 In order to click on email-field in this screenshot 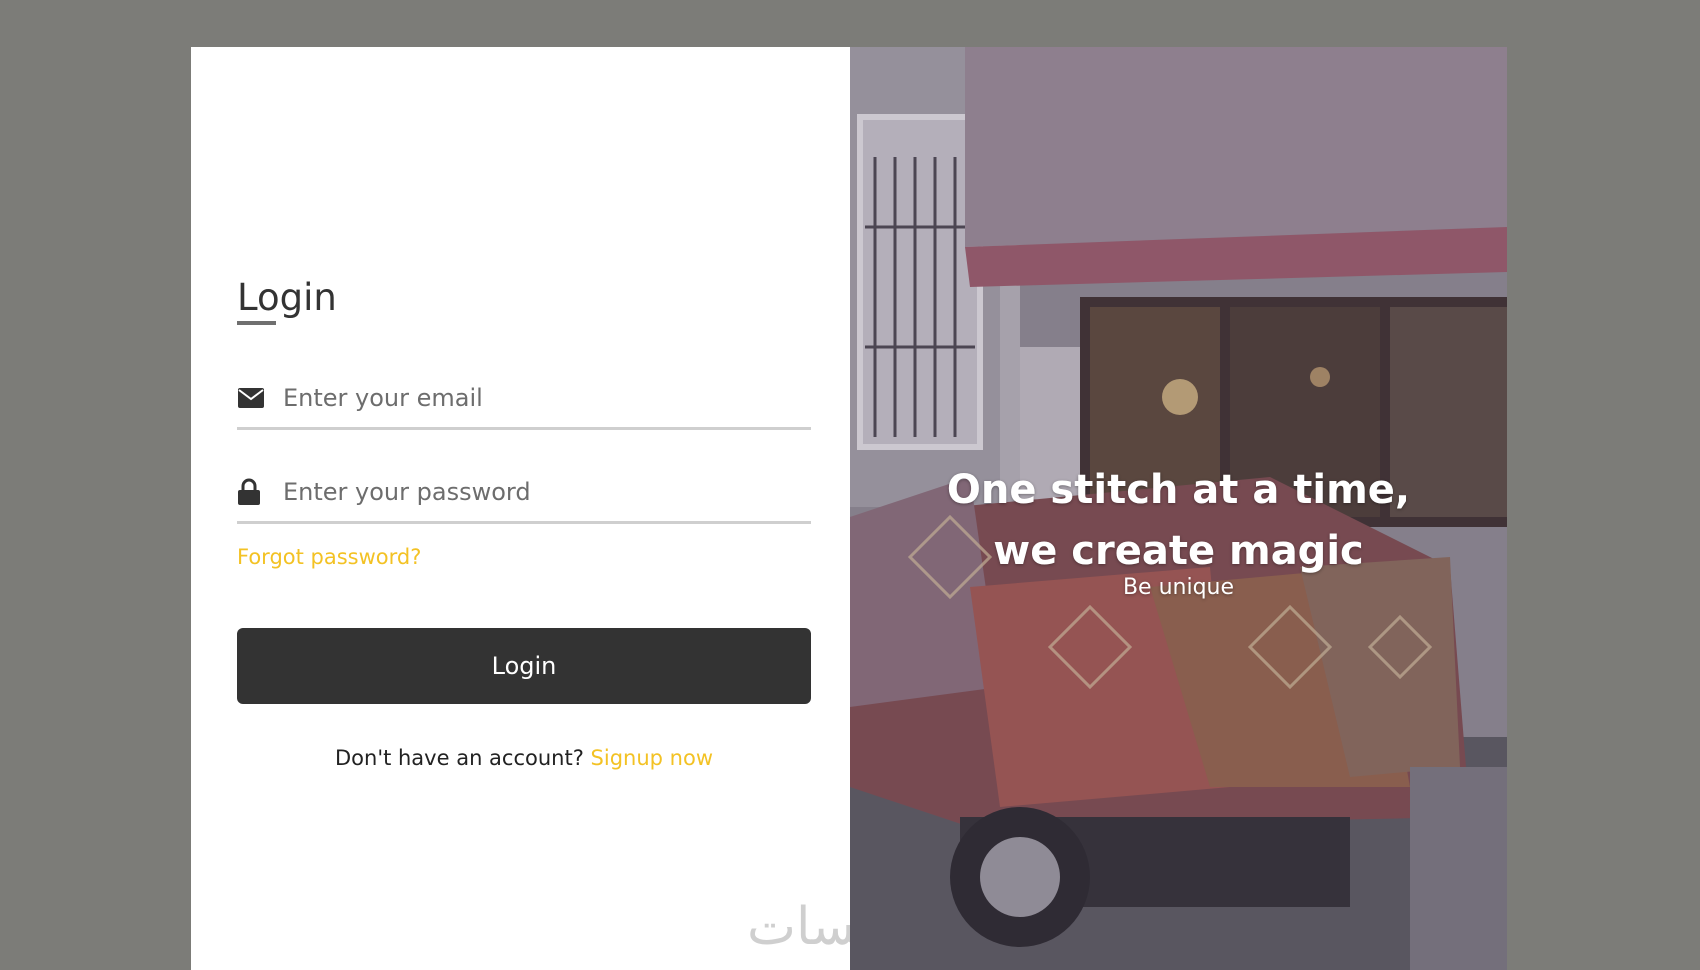, I will do `click(524, 399)`.